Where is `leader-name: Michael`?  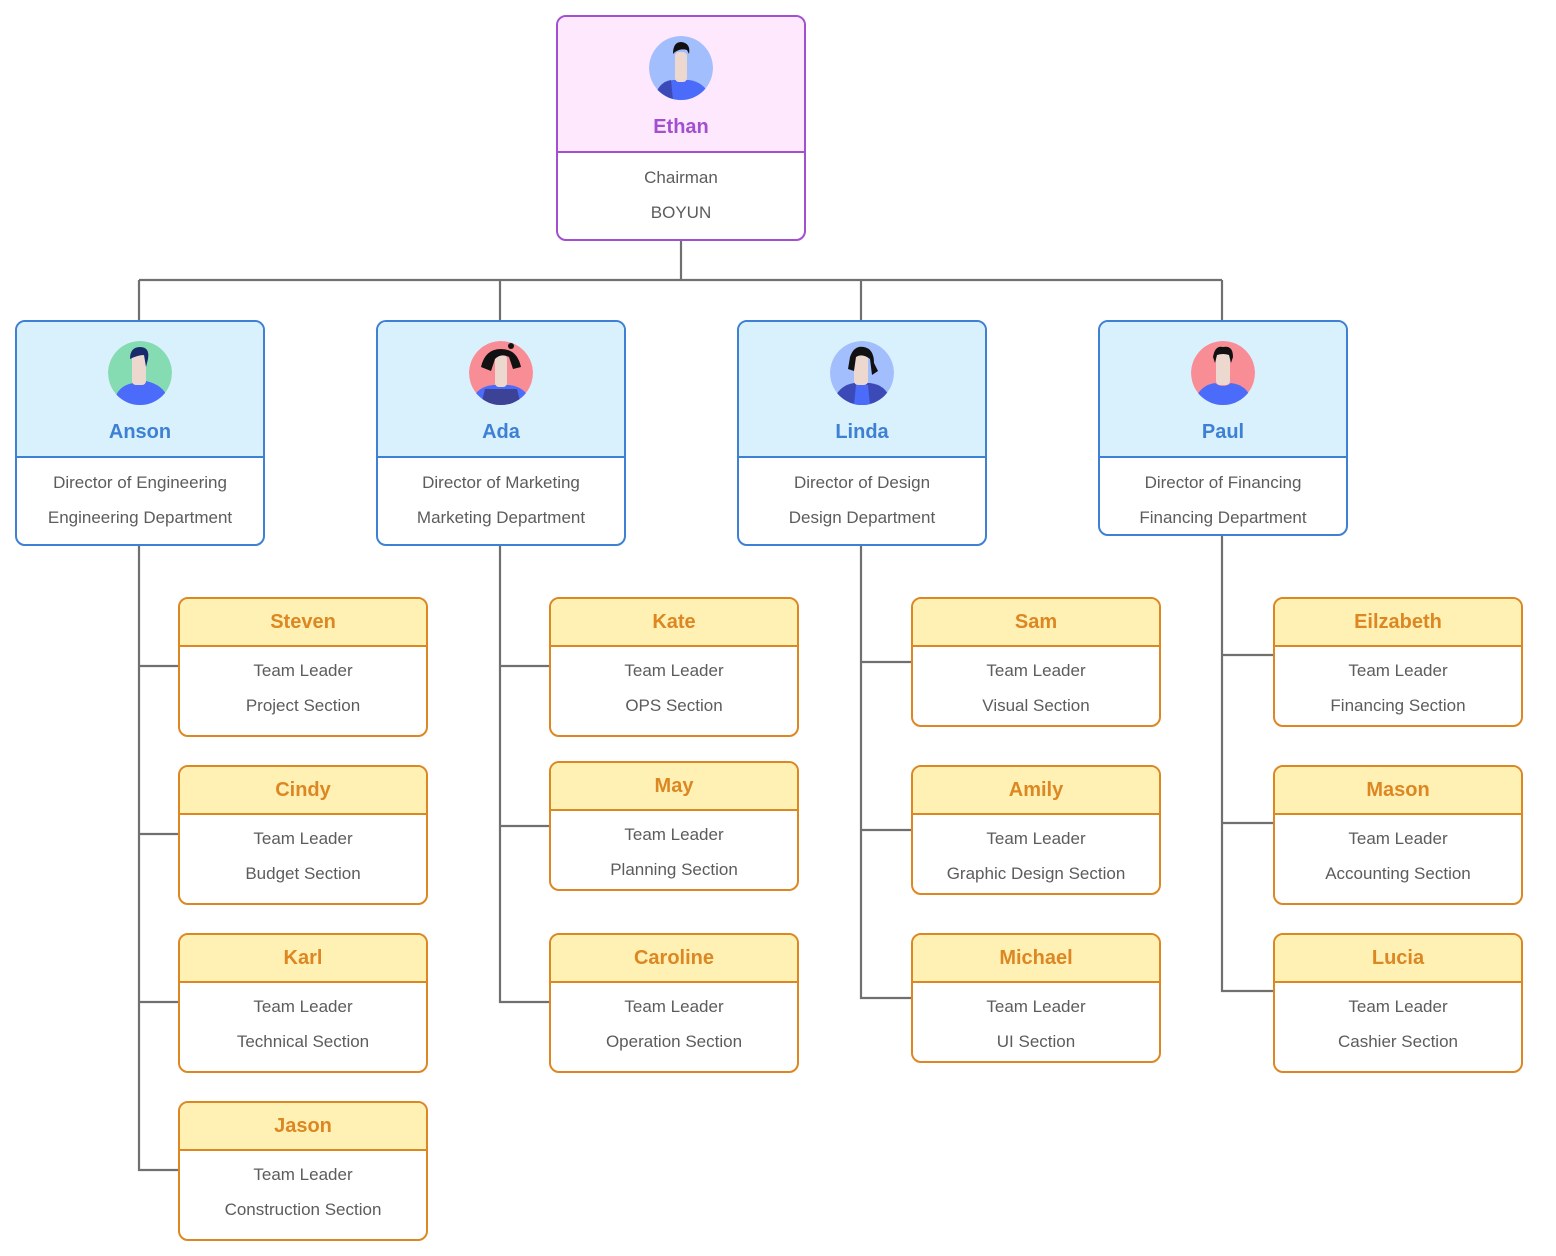
leader-name: Michael is located at coordinates (1036, 957).